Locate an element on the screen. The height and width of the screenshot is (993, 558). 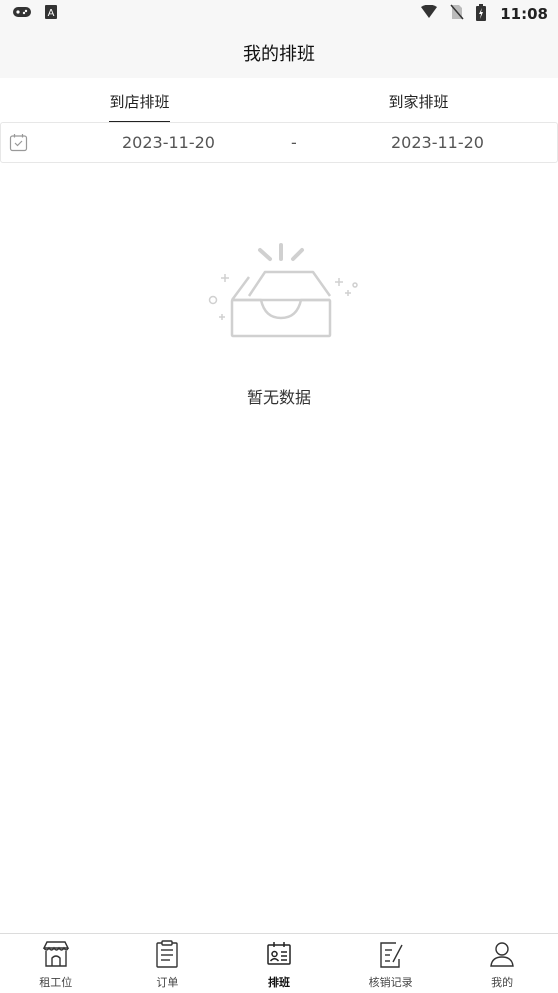
status-time: 11:08 is located at coordinates (524, 14).